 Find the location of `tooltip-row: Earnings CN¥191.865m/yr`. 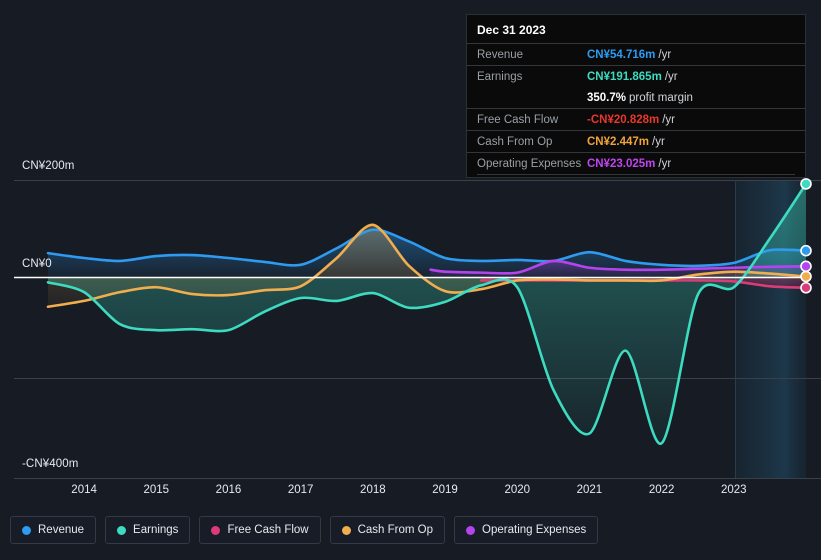

tooltip-row: Earnings CN¥191.865m/yr is located at coordinates (636, 76).